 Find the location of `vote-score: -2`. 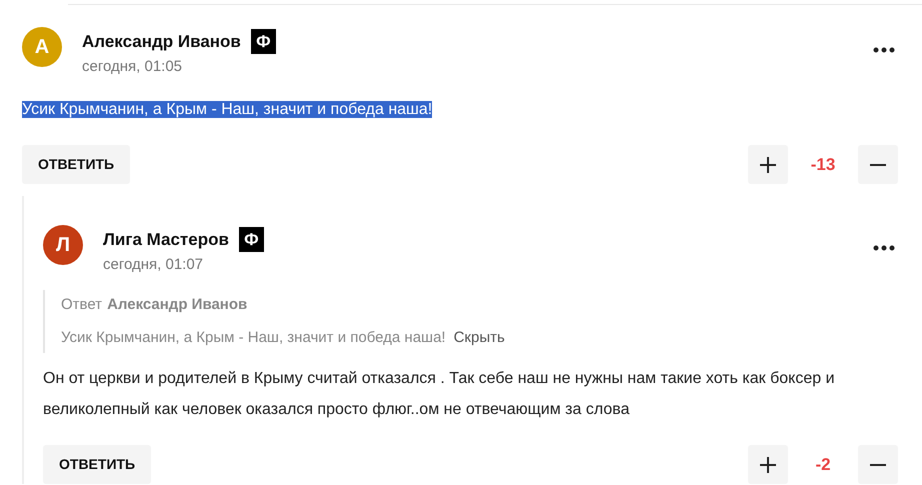

vote-score: -2 is located at coordinates (823, 465).